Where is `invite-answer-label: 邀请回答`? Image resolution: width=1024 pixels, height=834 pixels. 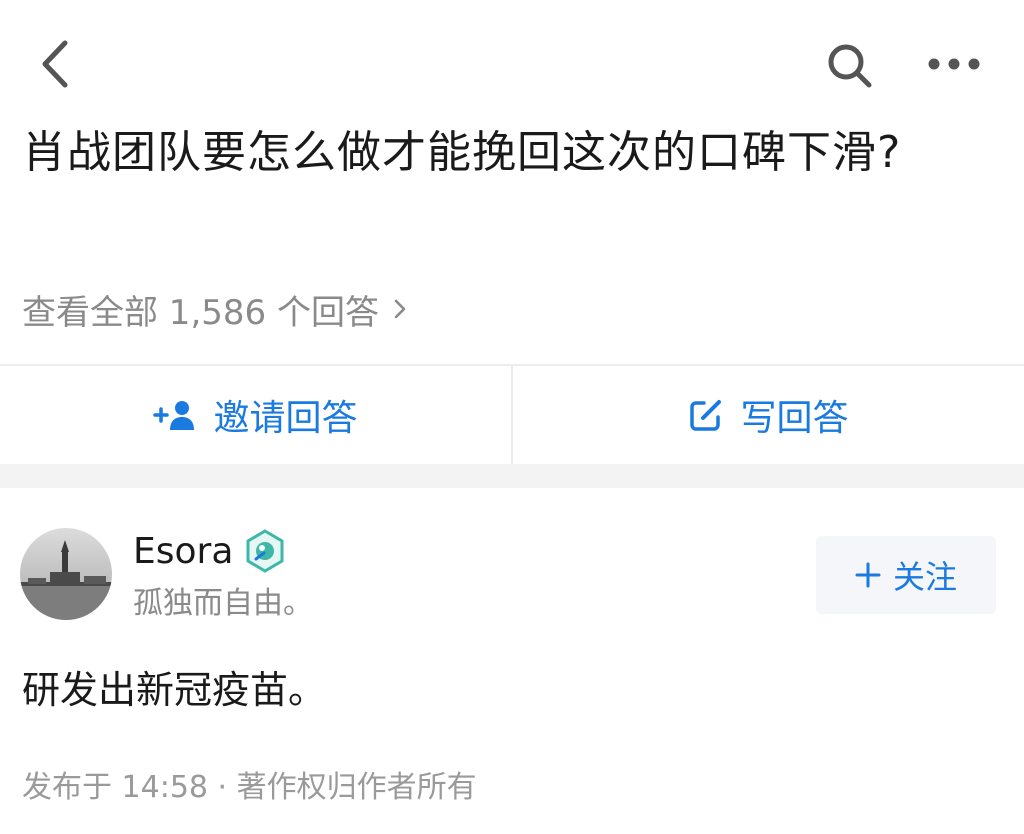 invite-answer-label: 邀请回答 is located at coordinates (285, 418).